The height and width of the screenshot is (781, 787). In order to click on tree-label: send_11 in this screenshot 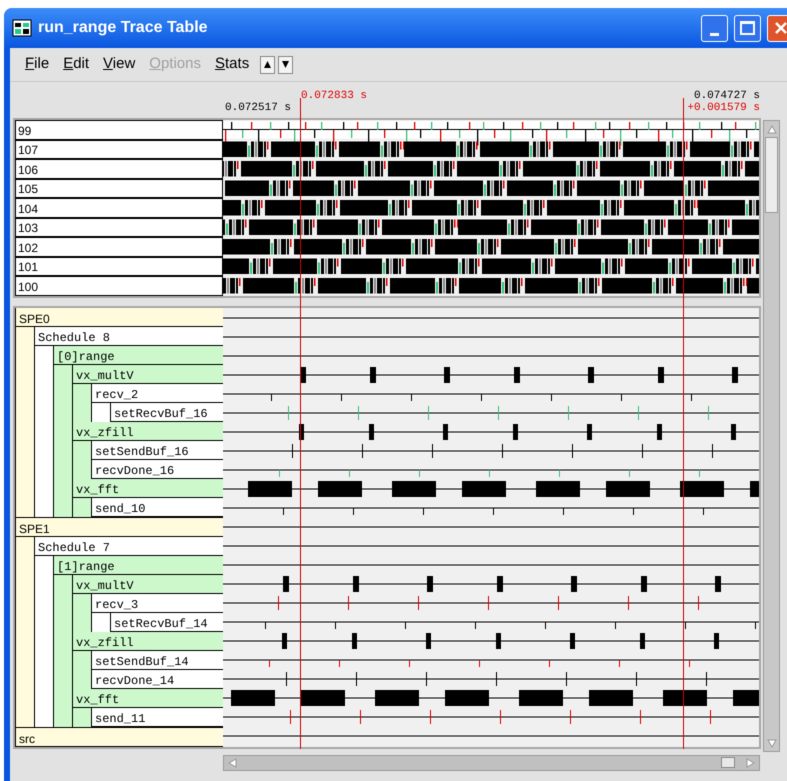, I will do `click(120, 718)`.